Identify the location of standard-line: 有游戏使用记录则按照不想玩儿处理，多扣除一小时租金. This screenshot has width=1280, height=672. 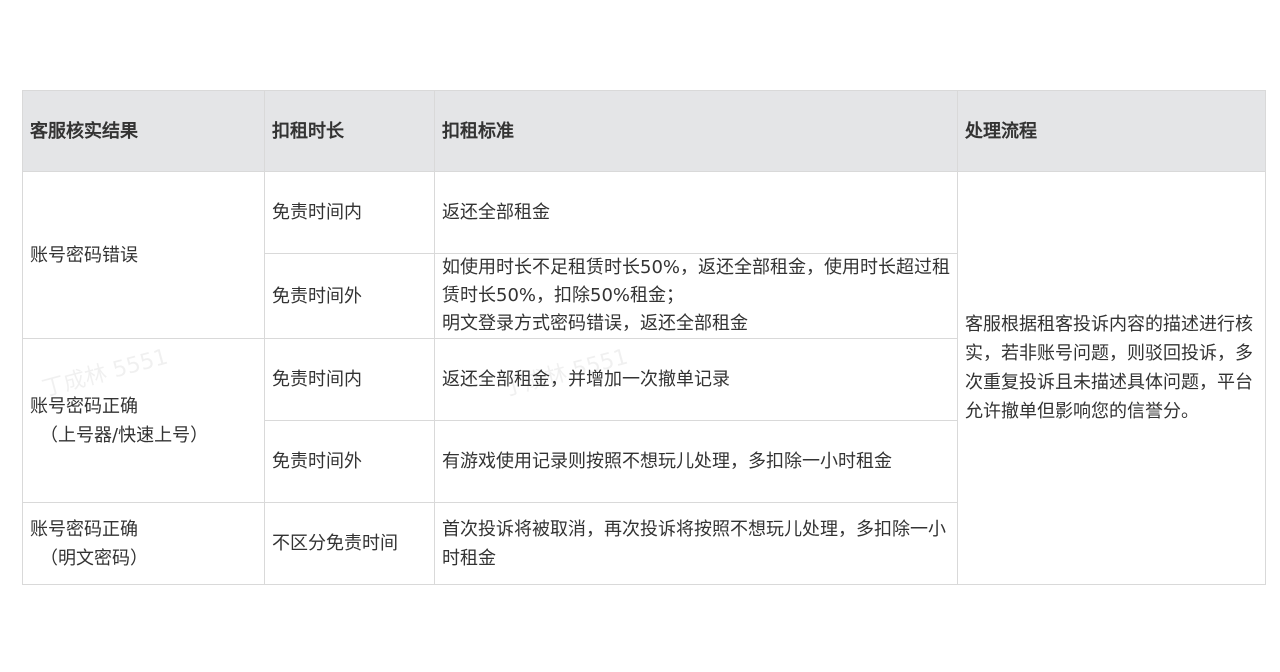
(667, 461).